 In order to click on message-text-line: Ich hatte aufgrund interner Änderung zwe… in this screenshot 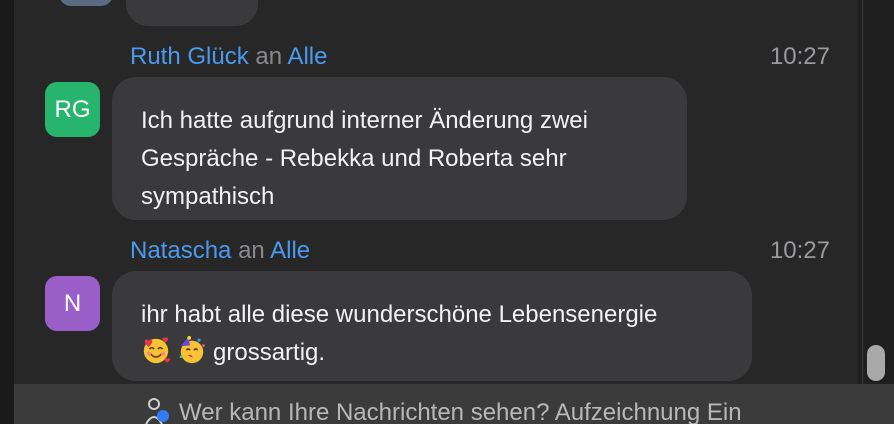, I will do `click(364, 120)`.